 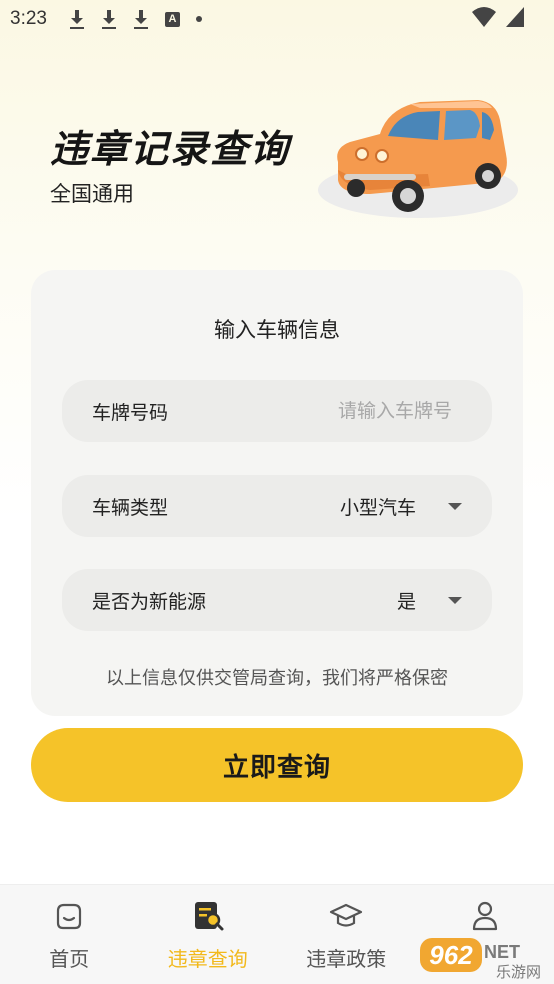 What do you see at coordinates (518, 971) in the screenshot?
I see `watermark-subtext: 乐游网` at bounding box center [518, 971].